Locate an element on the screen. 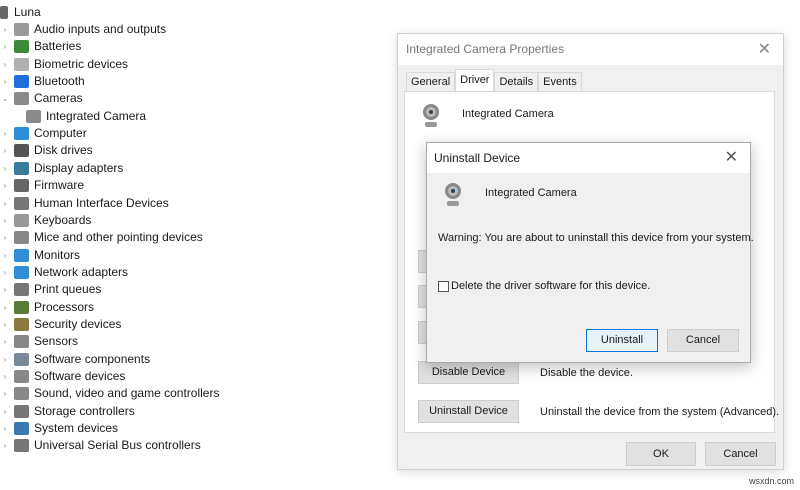 Image resolution: width=800 pixels, height=490 pixels. network-icon is located at coordinates (21, 272).